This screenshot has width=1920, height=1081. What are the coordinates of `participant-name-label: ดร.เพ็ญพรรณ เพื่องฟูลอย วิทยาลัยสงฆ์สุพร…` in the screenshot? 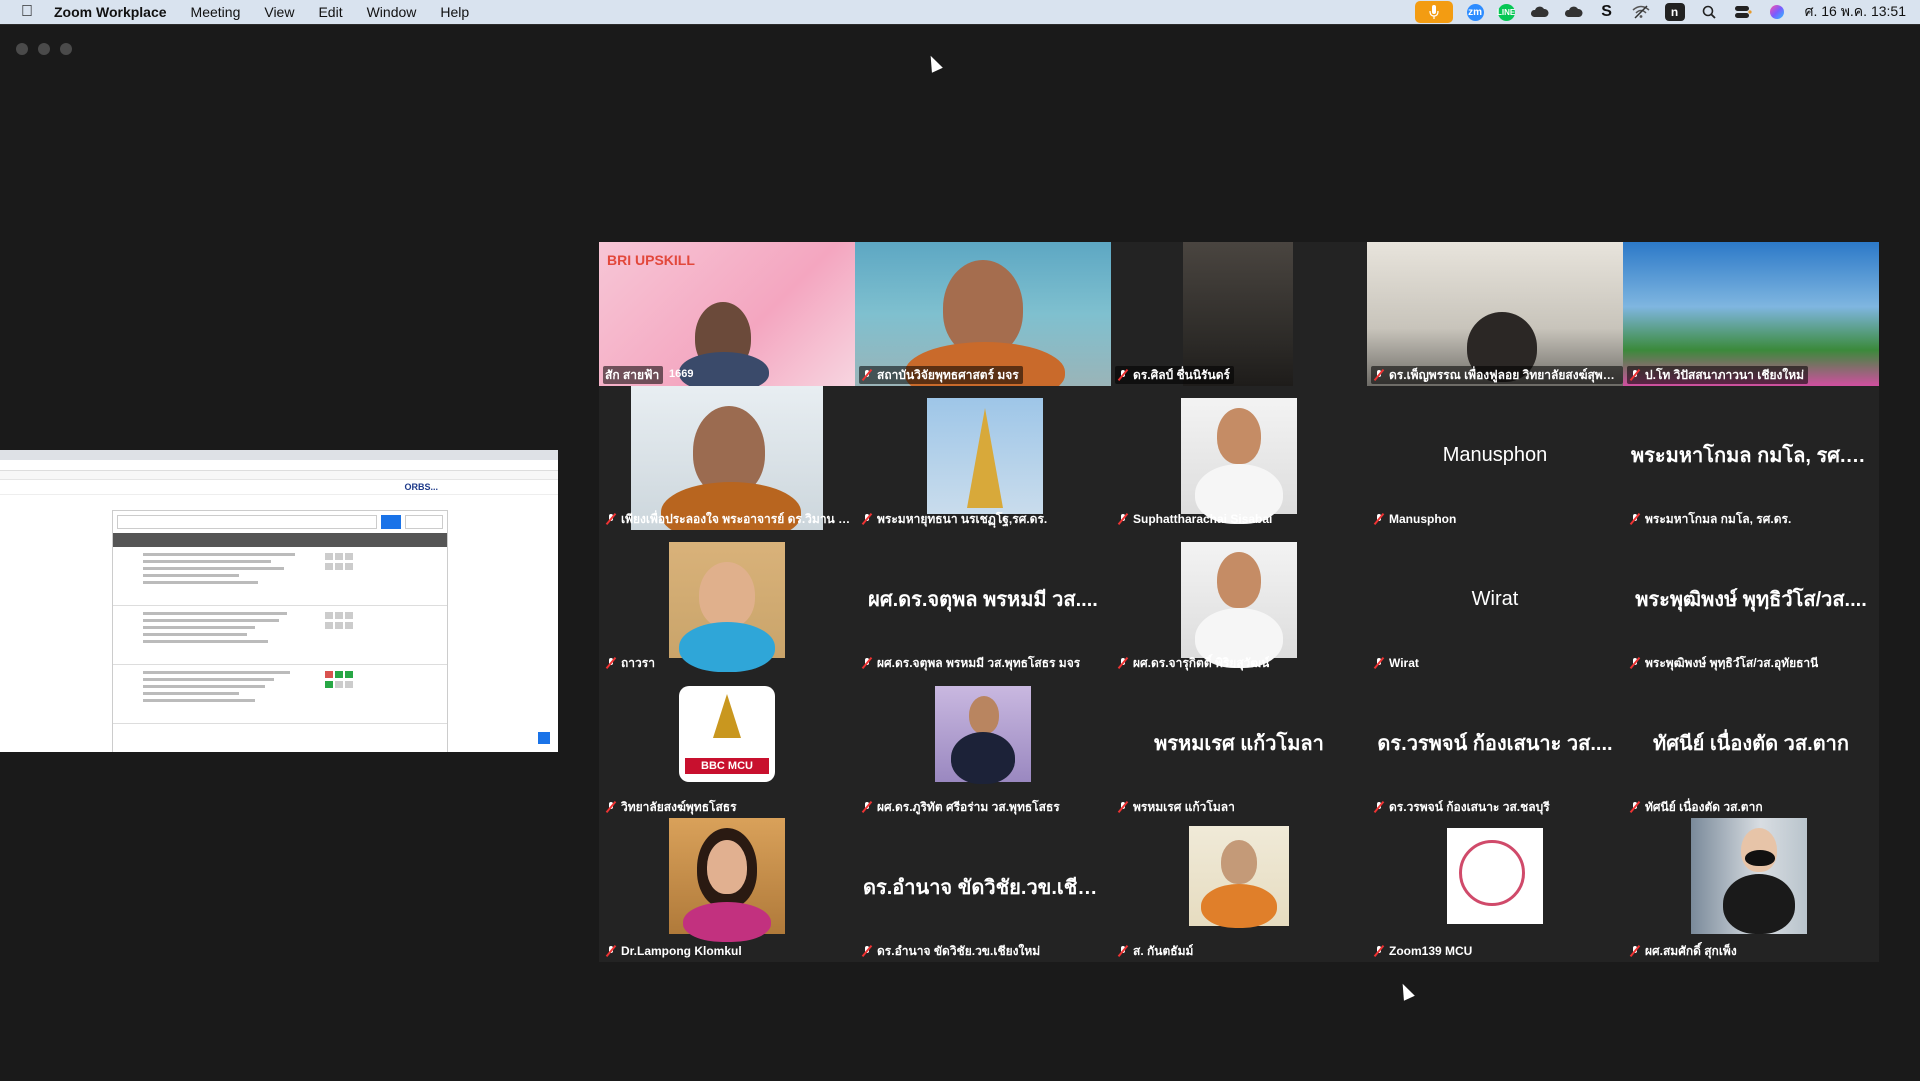 It's located at (1497, 375).